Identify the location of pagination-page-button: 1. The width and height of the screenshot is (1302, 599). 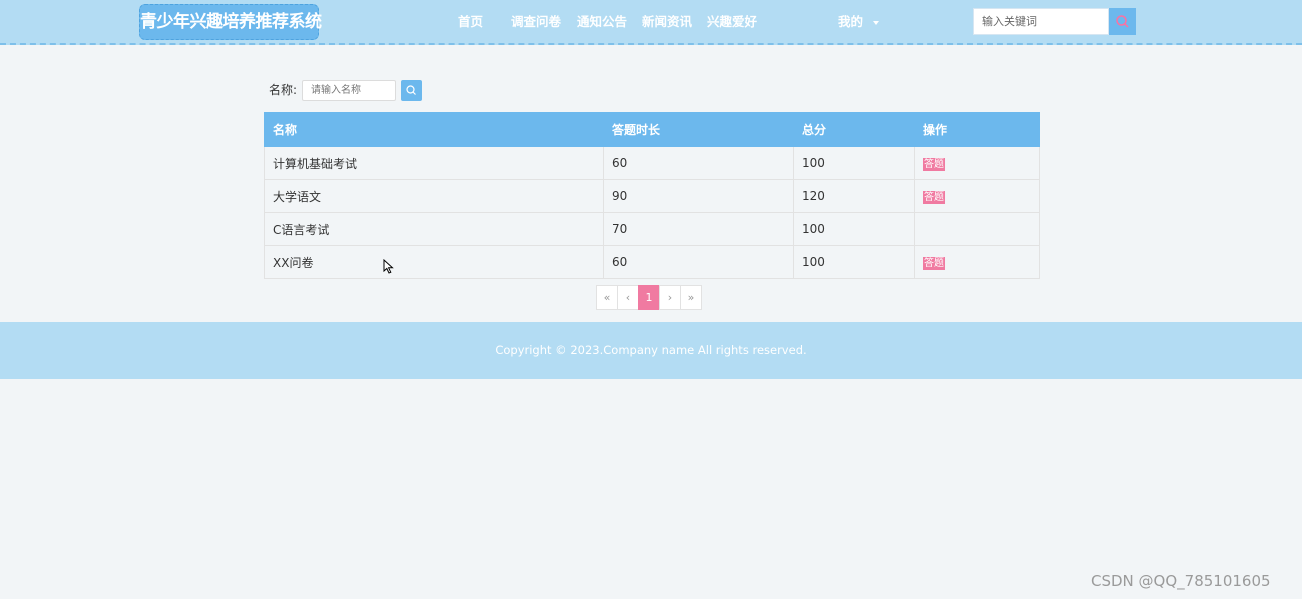
(649, 297).